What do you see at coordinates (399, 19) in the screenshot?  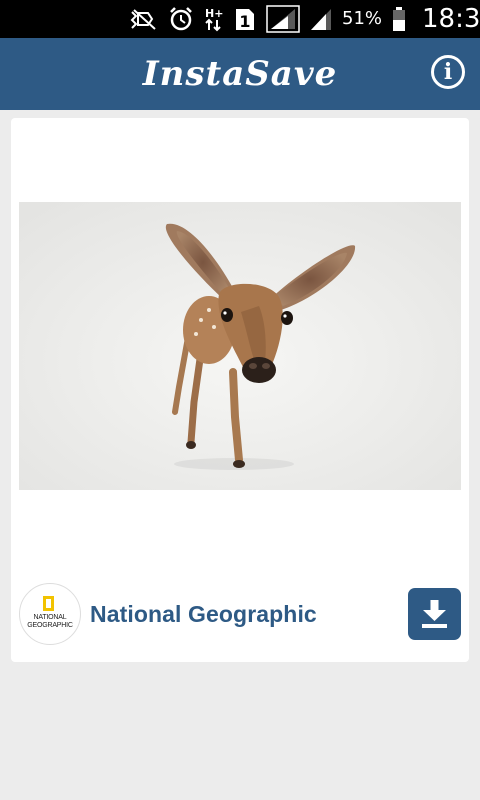 I see `battery-icon` at bounding box center [399, 19].